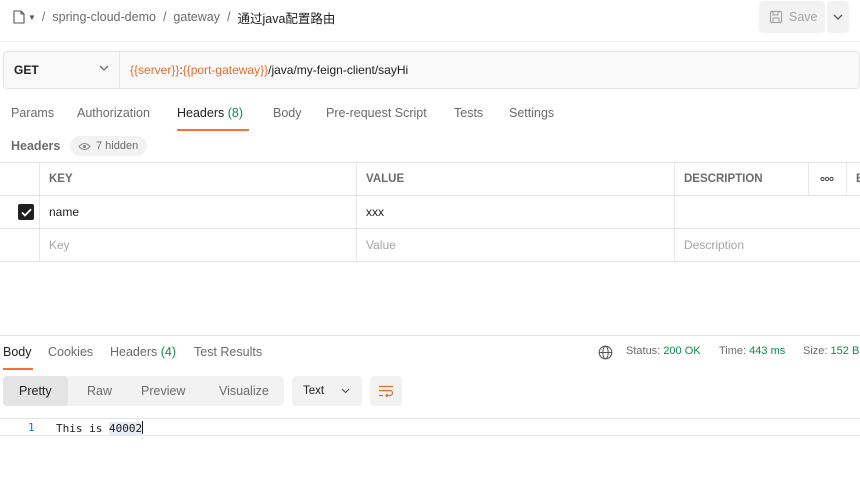  What do you see at coordinates (853, 179) in the screenshot?
I see `bulk-edit-link: B` at bounding box center [853, 179].